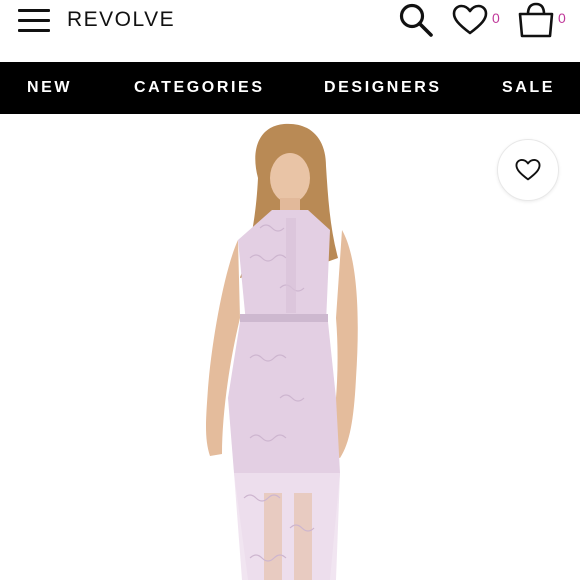  Describe the element at coordinates (416, 20) in the screenshot. I see `search-icon` at that location.